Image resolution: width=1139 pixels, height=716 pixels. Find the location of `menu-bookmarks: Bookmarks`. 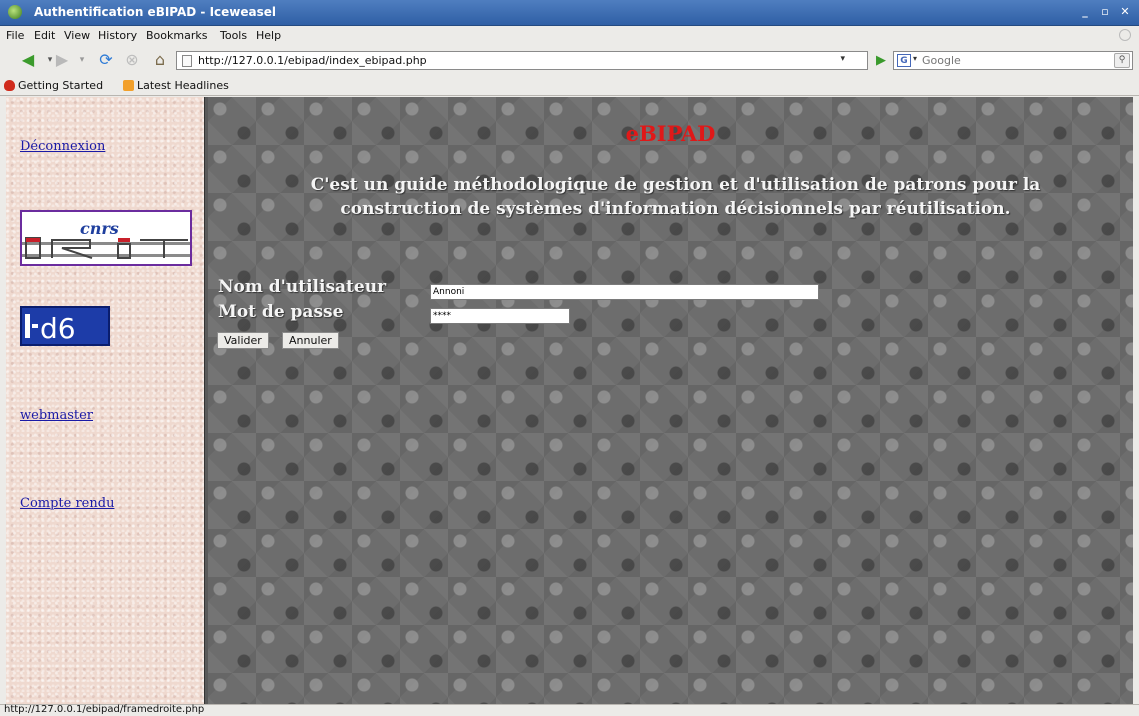

menu-bookmarks: Bookmarks is located at coordinates (176, 35).